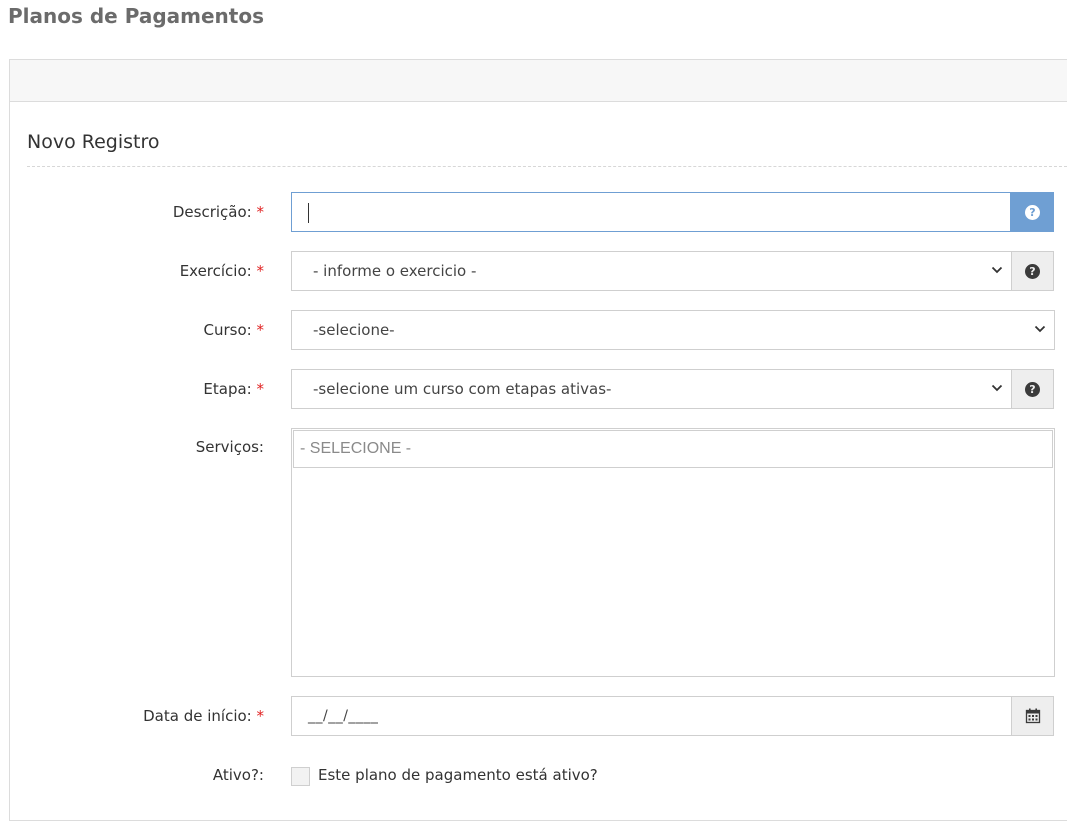 This screenshot has height=821, width=1067. I want to click on etapa-label: Etapa: *, so click(233, 389).